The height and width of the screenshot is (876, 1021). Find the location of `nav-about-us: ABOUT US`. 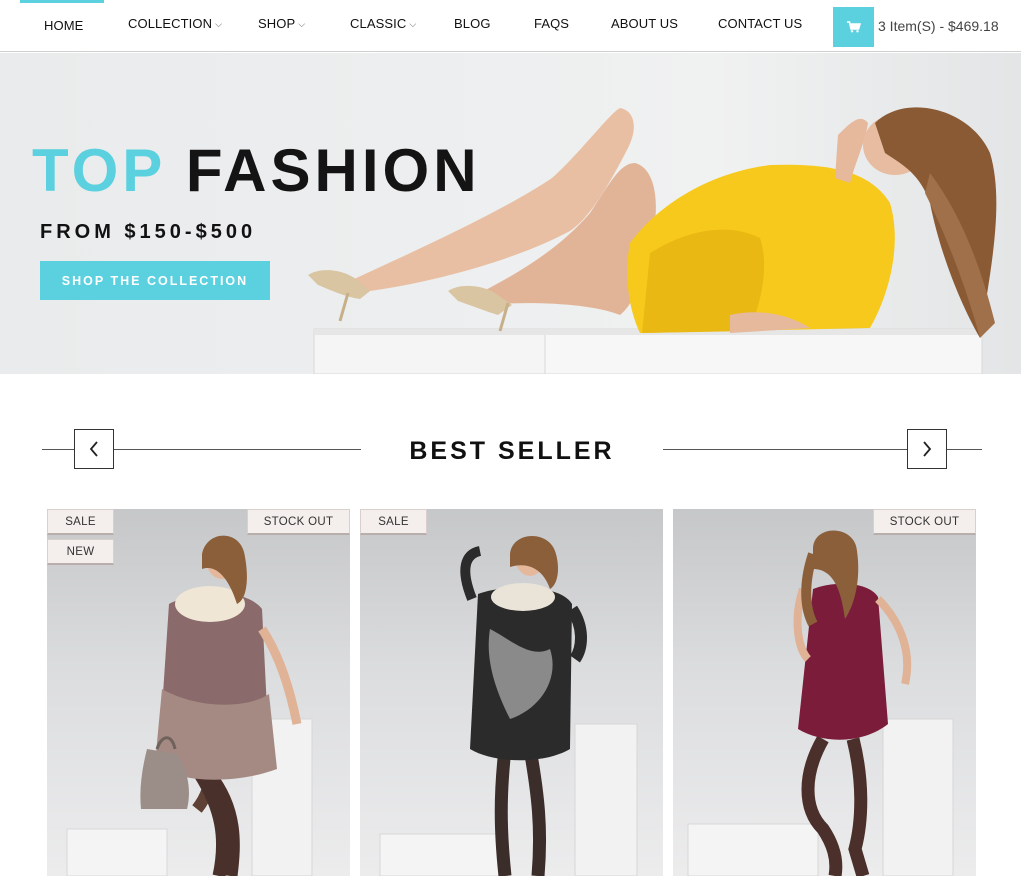

nav-about-us: ABOUT US is located at coordinates (644, 23).